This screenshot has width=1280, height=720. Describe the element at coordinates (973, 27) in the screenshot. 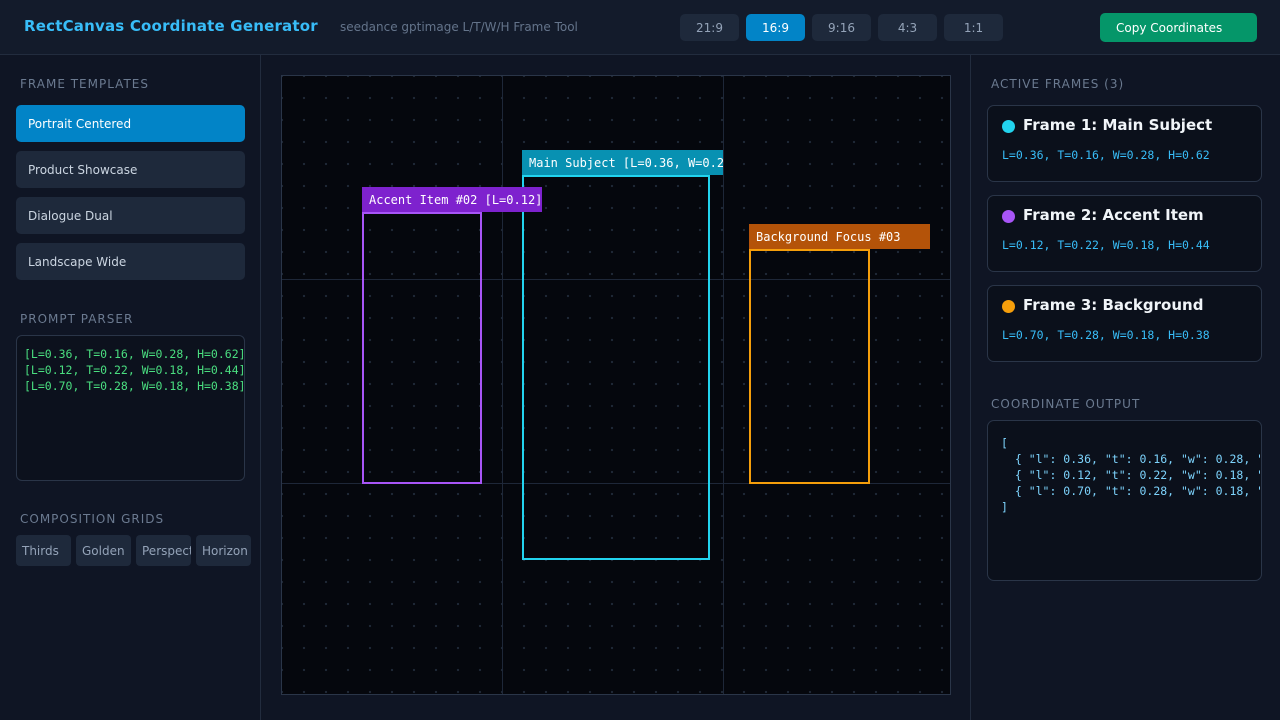

I see `ratio-1-1-button: 1:1` at that location.